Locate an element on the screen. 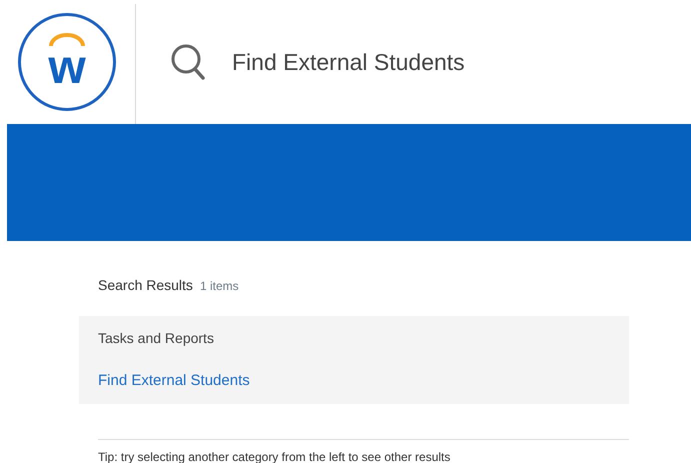 The width and height of the screenshot is (691, 463). logo-letter: w is located at coordinates (67, 68).